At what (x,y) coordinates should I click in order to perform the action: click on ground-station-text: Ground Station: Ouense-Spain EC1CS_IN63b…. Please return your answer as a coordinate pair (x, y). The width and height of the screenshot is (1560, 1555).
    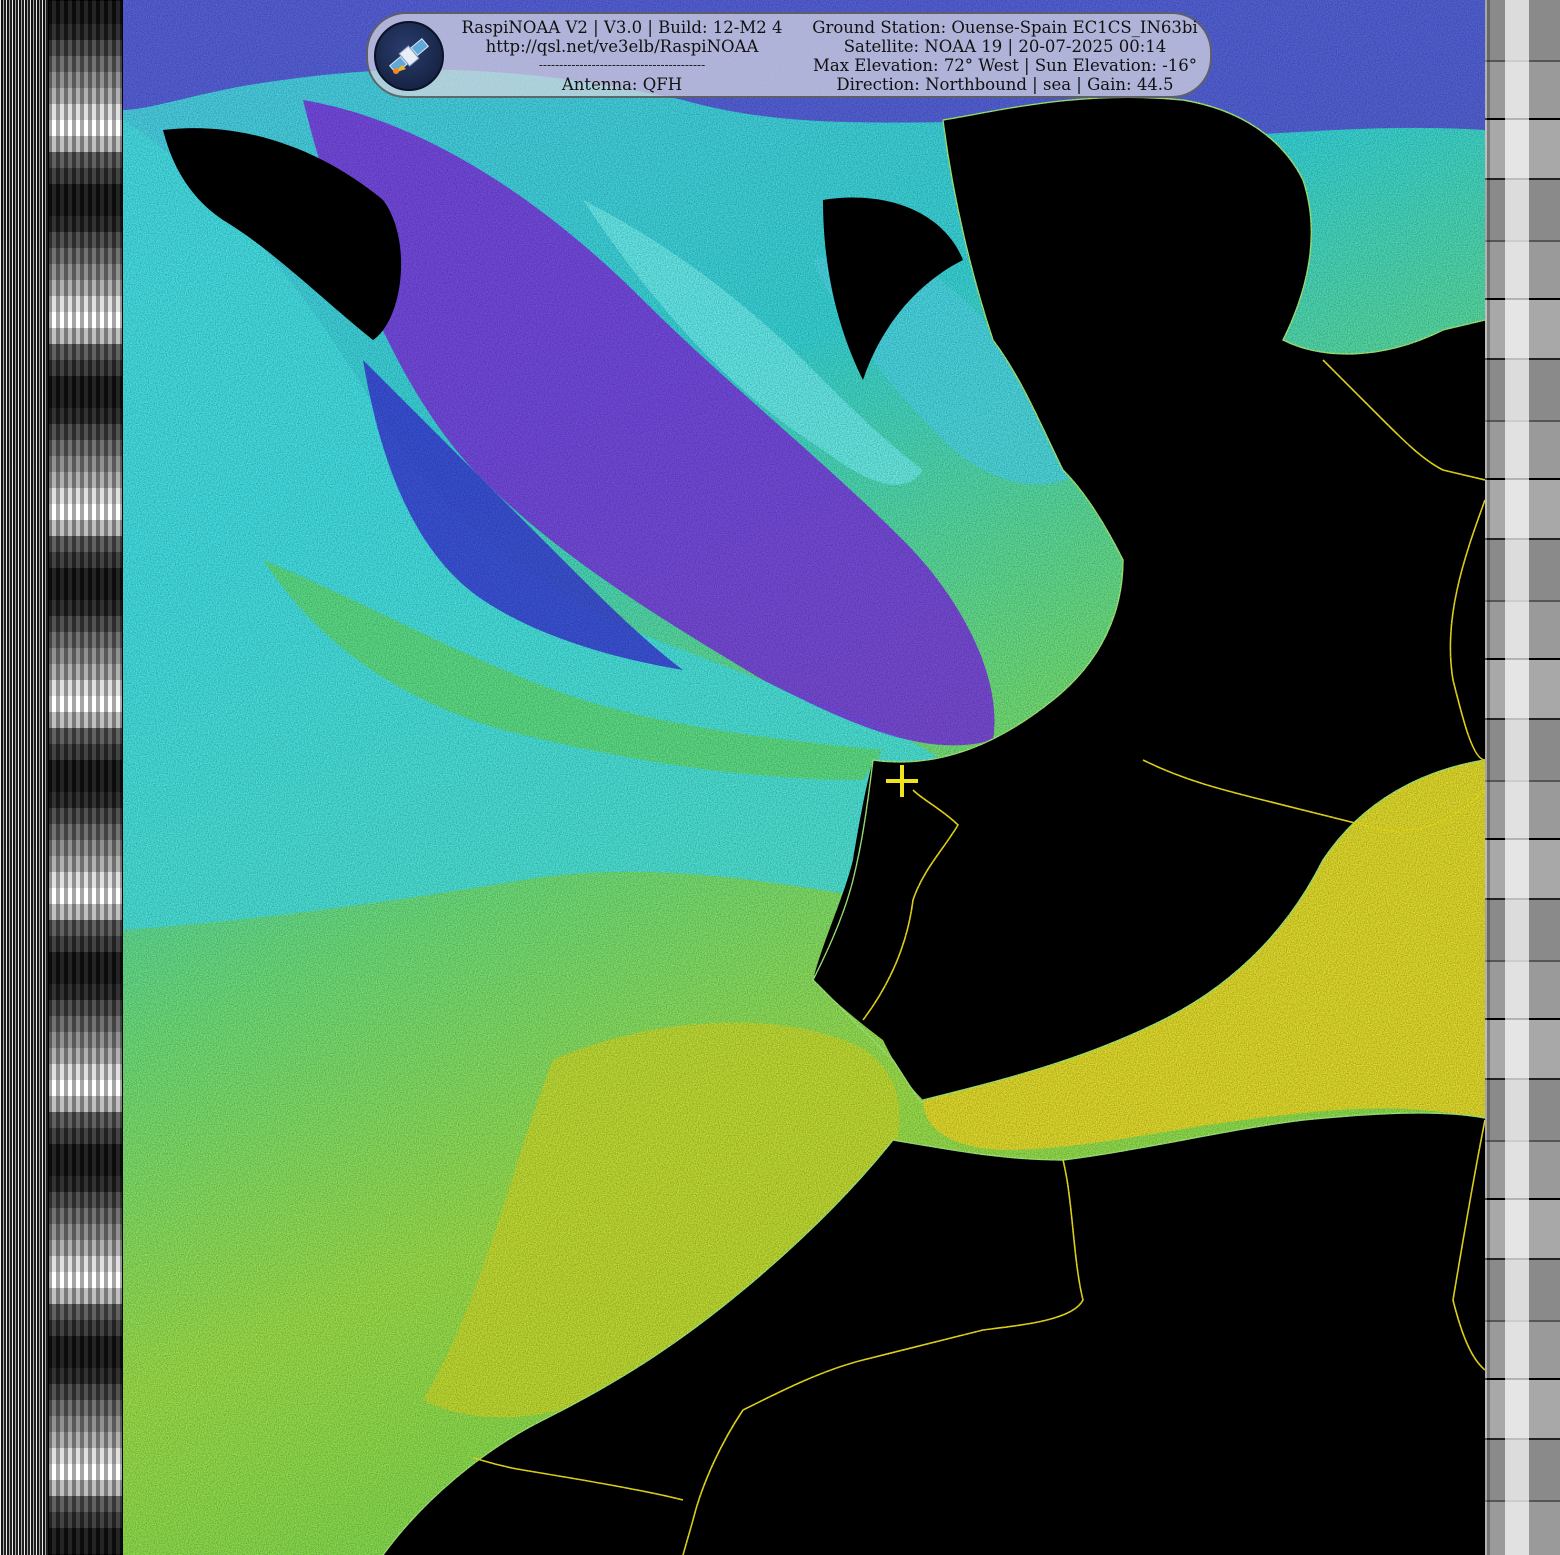
    Looking at the image, I should click on (1005, 27).